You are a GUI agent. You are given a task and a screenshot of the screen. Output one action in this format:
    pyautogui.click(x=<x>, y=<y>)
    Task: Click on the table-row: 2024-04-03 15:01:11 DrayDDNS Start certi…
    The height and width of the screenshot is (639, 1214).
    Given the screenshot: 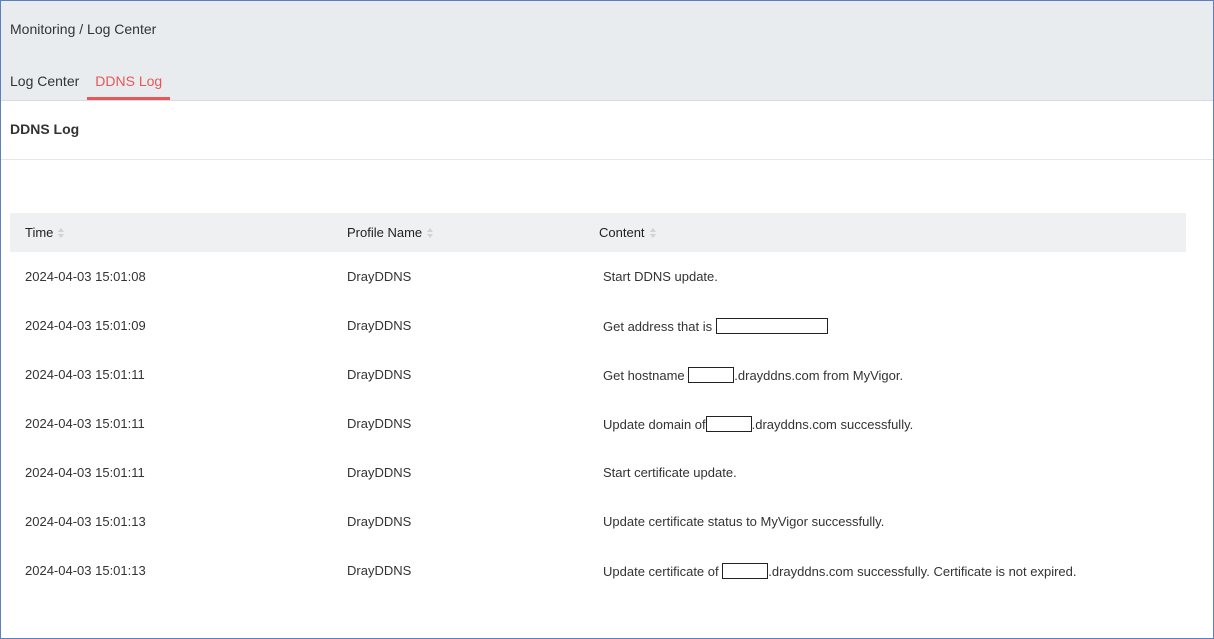 What is the action you would take?
    pyautogui.click(x=598, y=472)
    